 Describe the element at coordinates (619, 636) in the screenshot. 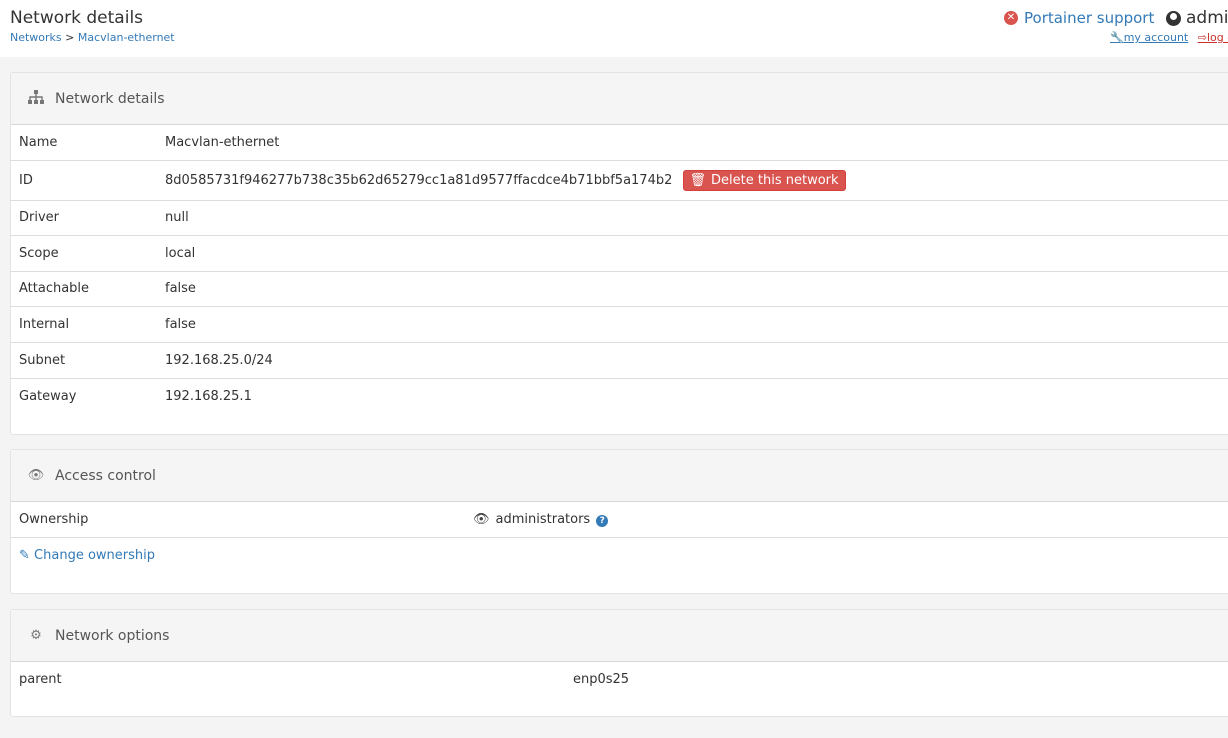

I see `network-options-header: ⚙ Network options` at that location.